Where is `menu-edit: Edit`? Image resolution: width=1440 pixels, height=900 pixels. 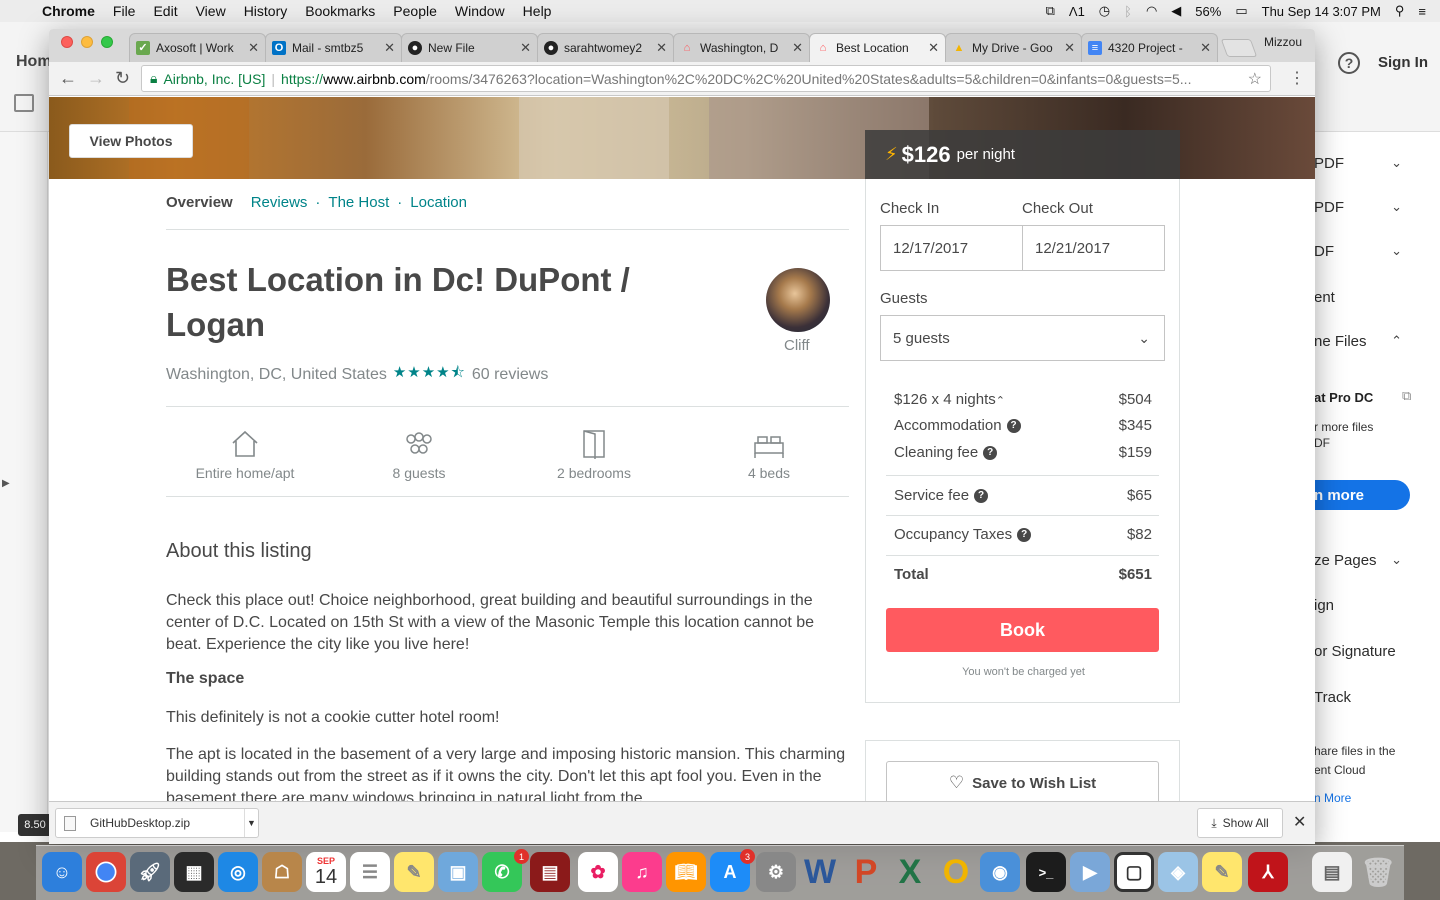
menu-edit: Edit is located at coordinates (165, 11).